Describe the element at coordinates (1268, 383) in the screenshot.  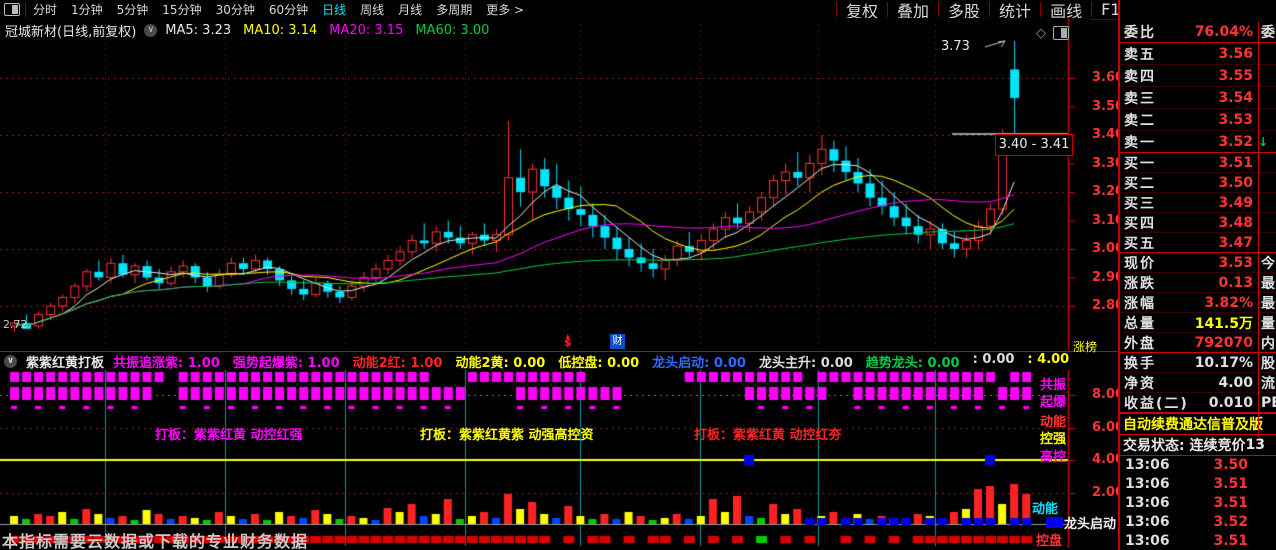
I see `stat-row-6-col2: 流` at that location.